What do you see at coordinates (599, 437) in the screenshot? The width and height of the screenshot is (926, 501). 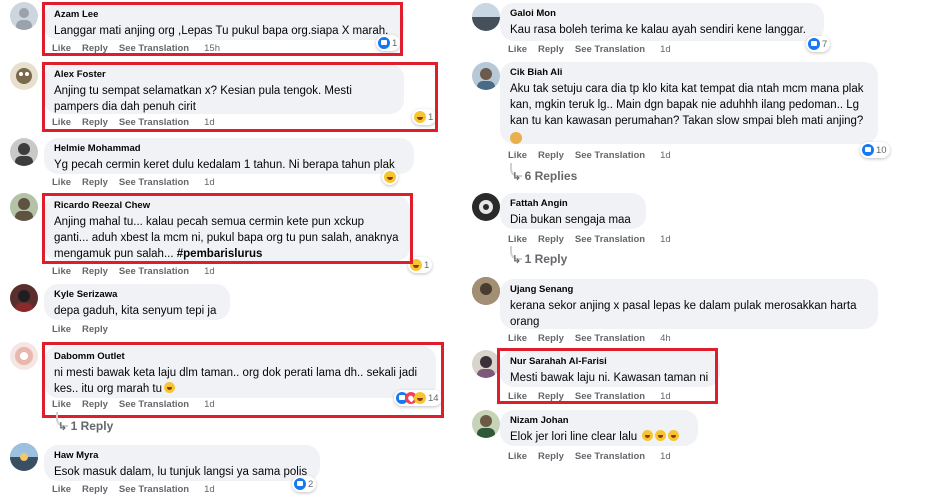 I see `comment-text: Elok jer lori line clear lalu` at bounding box center [599, 437].